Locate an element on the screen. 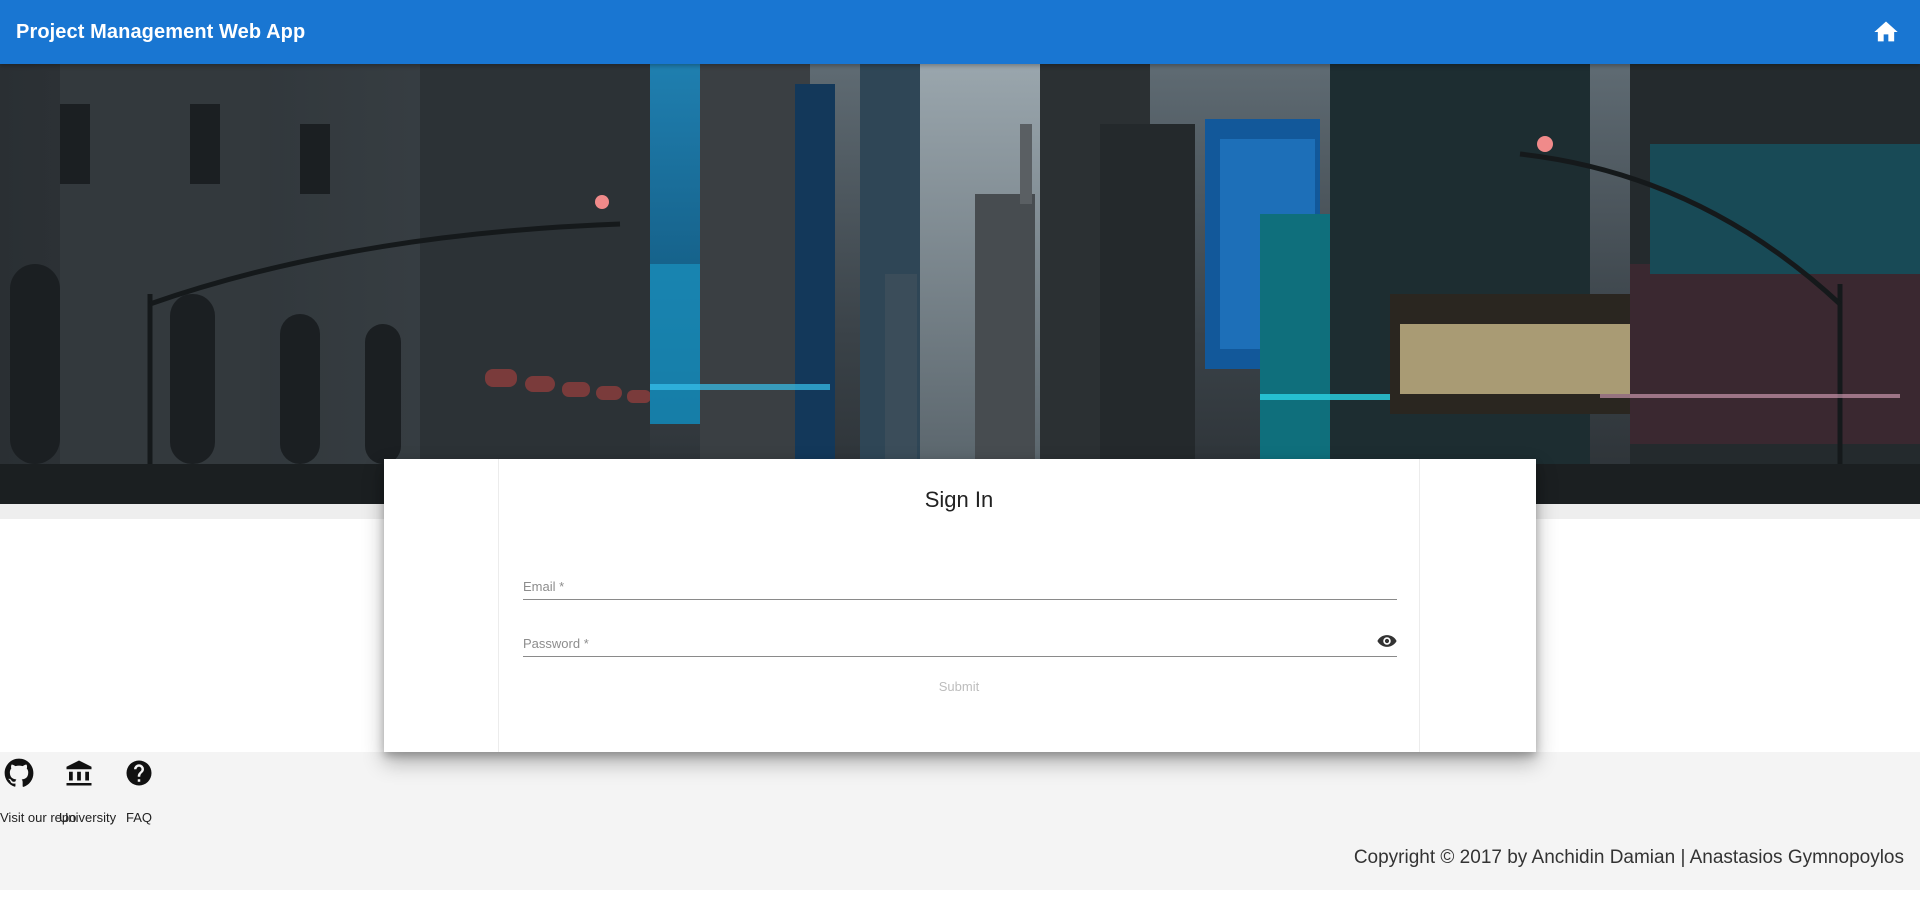 The image size is (1920, 910). app-title: Project Management Web App is located at coordinates (161, 32).